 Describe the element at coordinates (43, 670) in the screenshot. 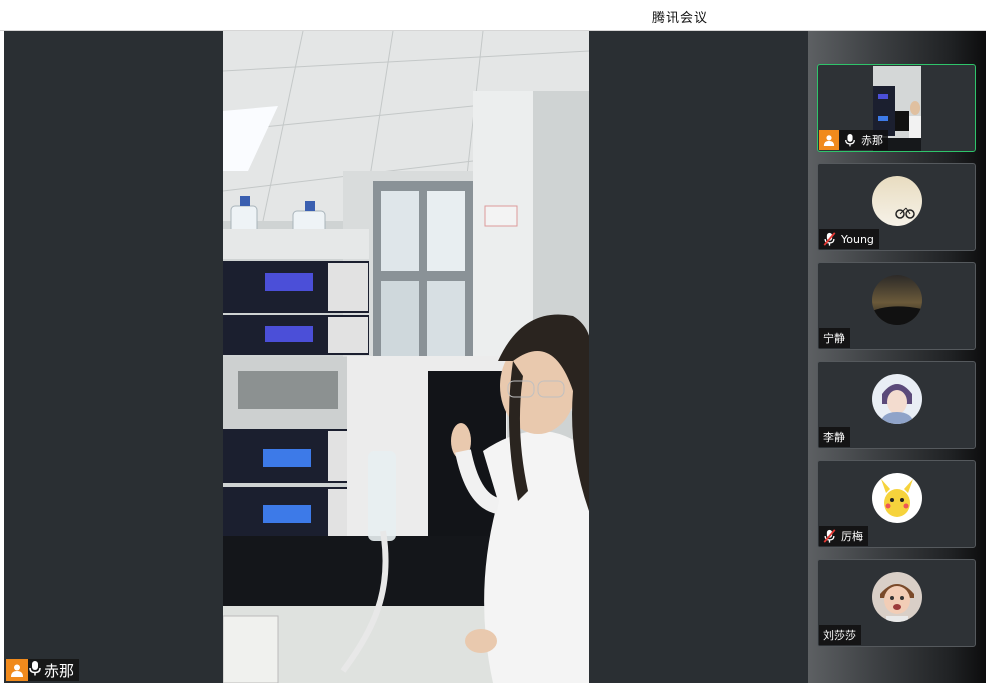

I see `main-speaker-nameplate: 赤那` at that location.